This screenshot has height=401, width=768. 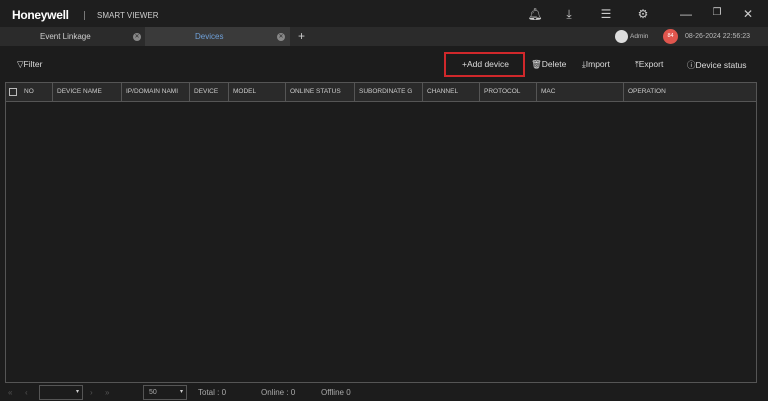 I want to click on app-title: SMART VIEWER, so click(x=128, y=15).